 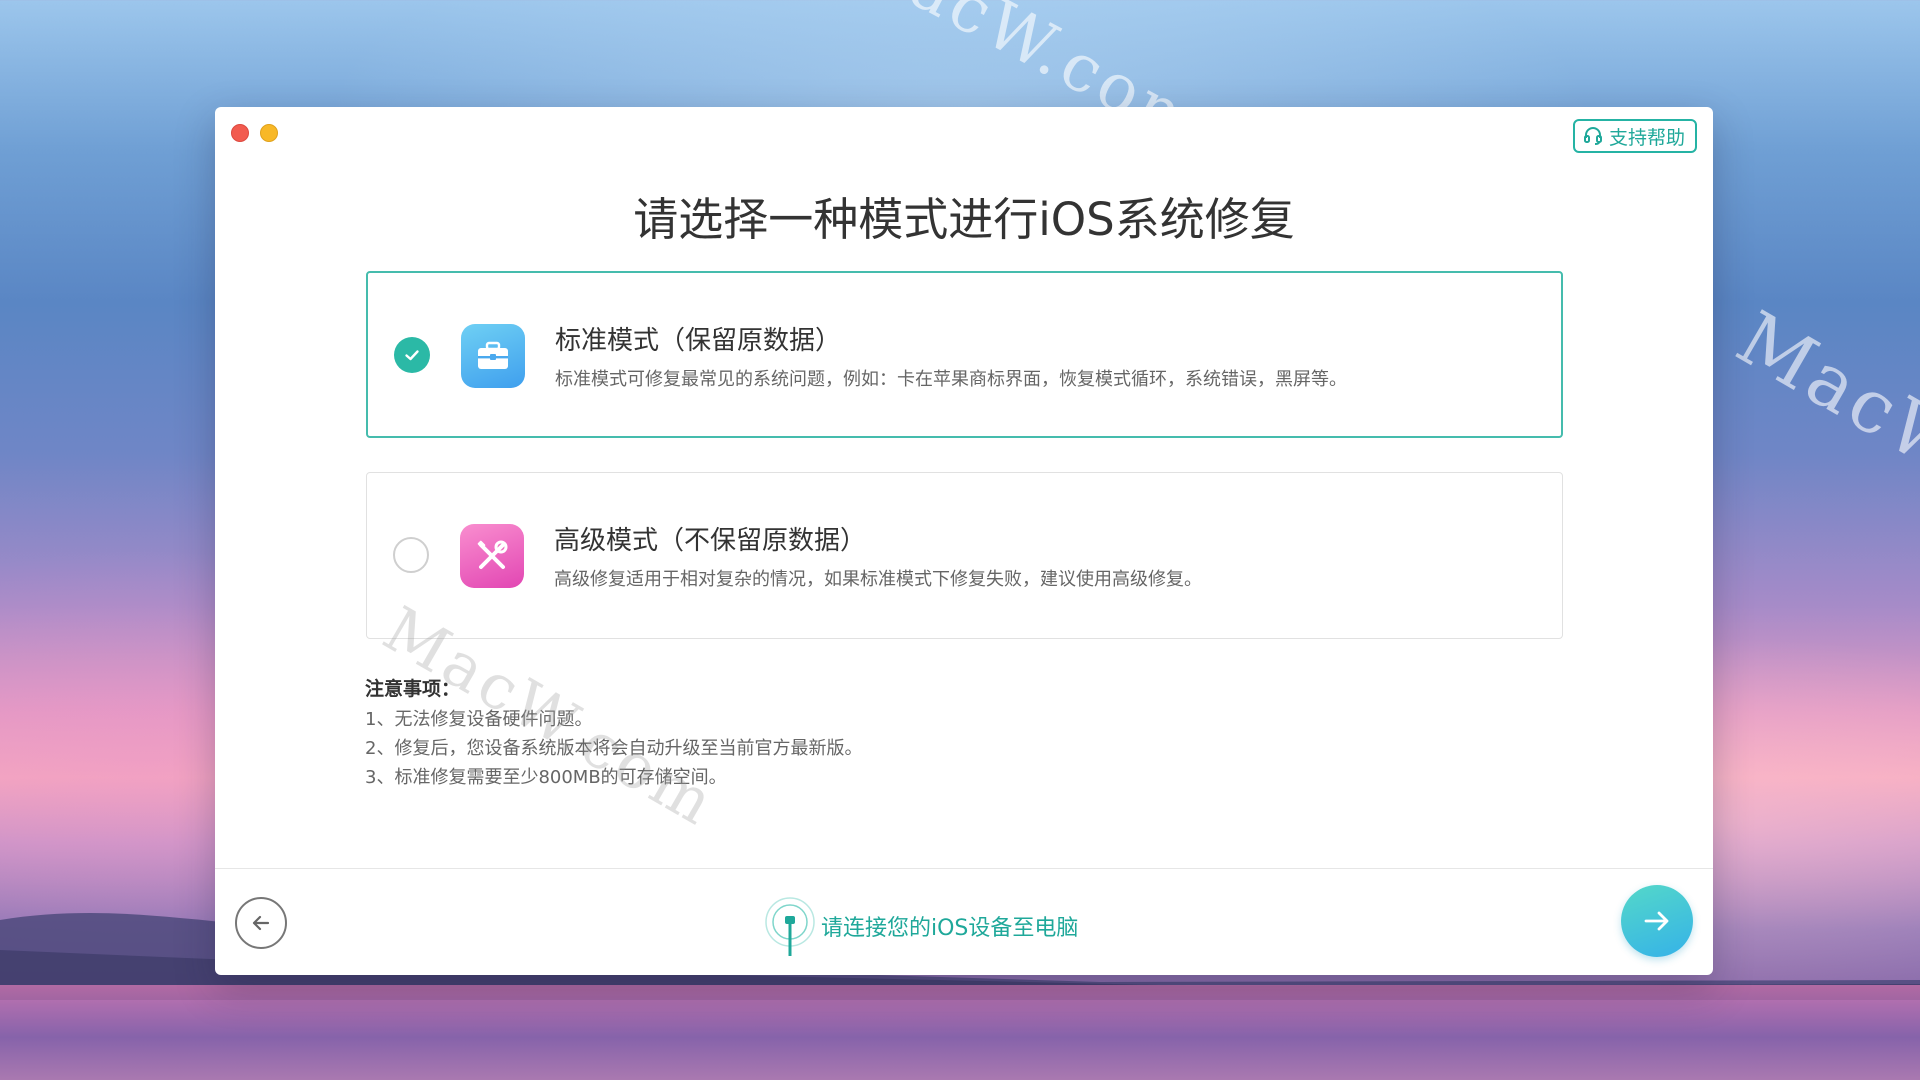 I want to click on notes-item: 2、修复后，您设备系统版本将会自动升级至当前官方最新版。, so click(x=614, y=748).